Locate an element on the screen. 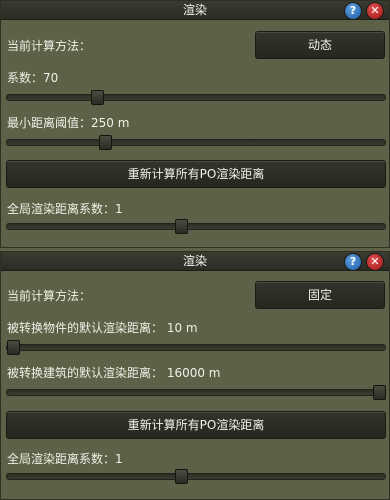 This screenshot has height=500, width=390. building-distance-slider-handle is located at coordinates (379, 392).